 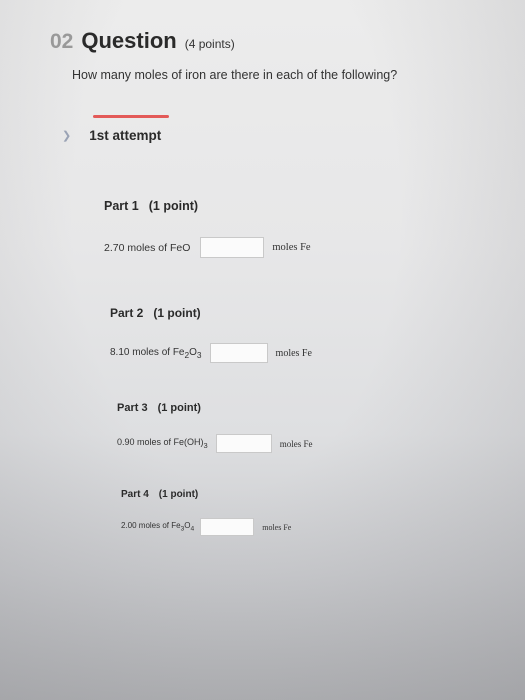 What do you see at coordinates (187, 353) in the screenshot?
I see `chemical-formula: Fe2O3` at bounding box center [187, 353].